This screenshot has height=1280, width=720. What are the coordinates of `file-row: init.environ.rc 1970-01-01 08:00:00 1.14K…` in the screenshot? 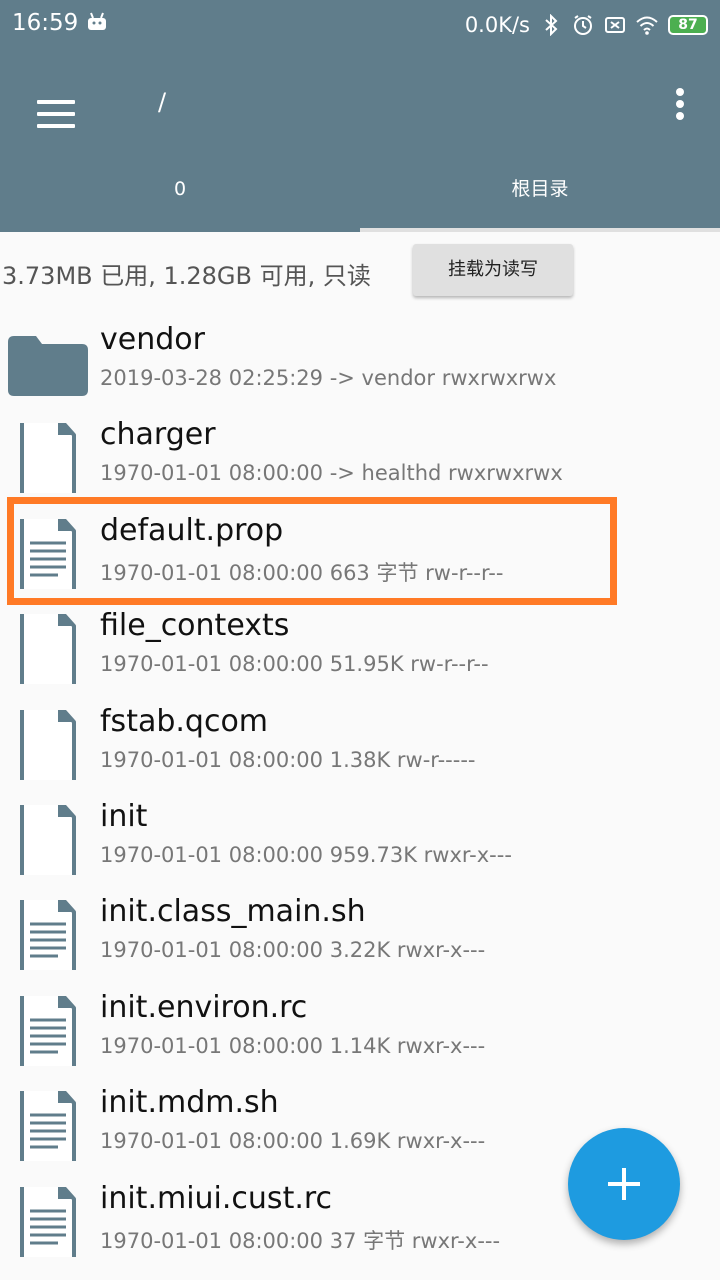 It's located at (360, 1027).